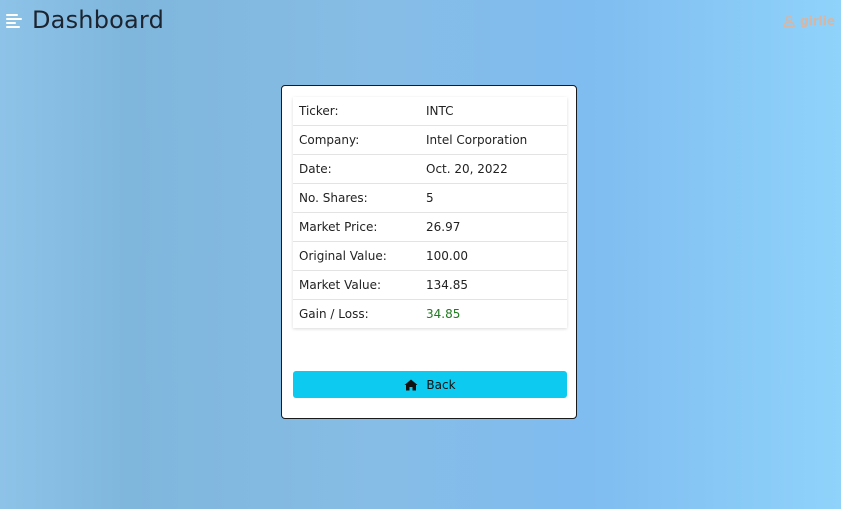  I want to click on table-row: Date: Oct. 20, 2022, so click(430, 169).